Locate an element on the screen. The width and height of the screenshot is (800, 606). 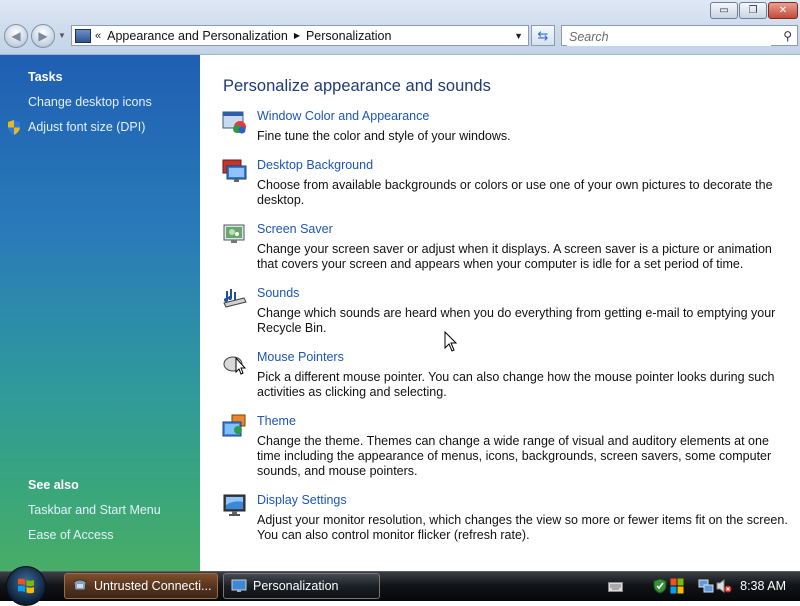
window-color-icon is located at coordinates (234, 122).